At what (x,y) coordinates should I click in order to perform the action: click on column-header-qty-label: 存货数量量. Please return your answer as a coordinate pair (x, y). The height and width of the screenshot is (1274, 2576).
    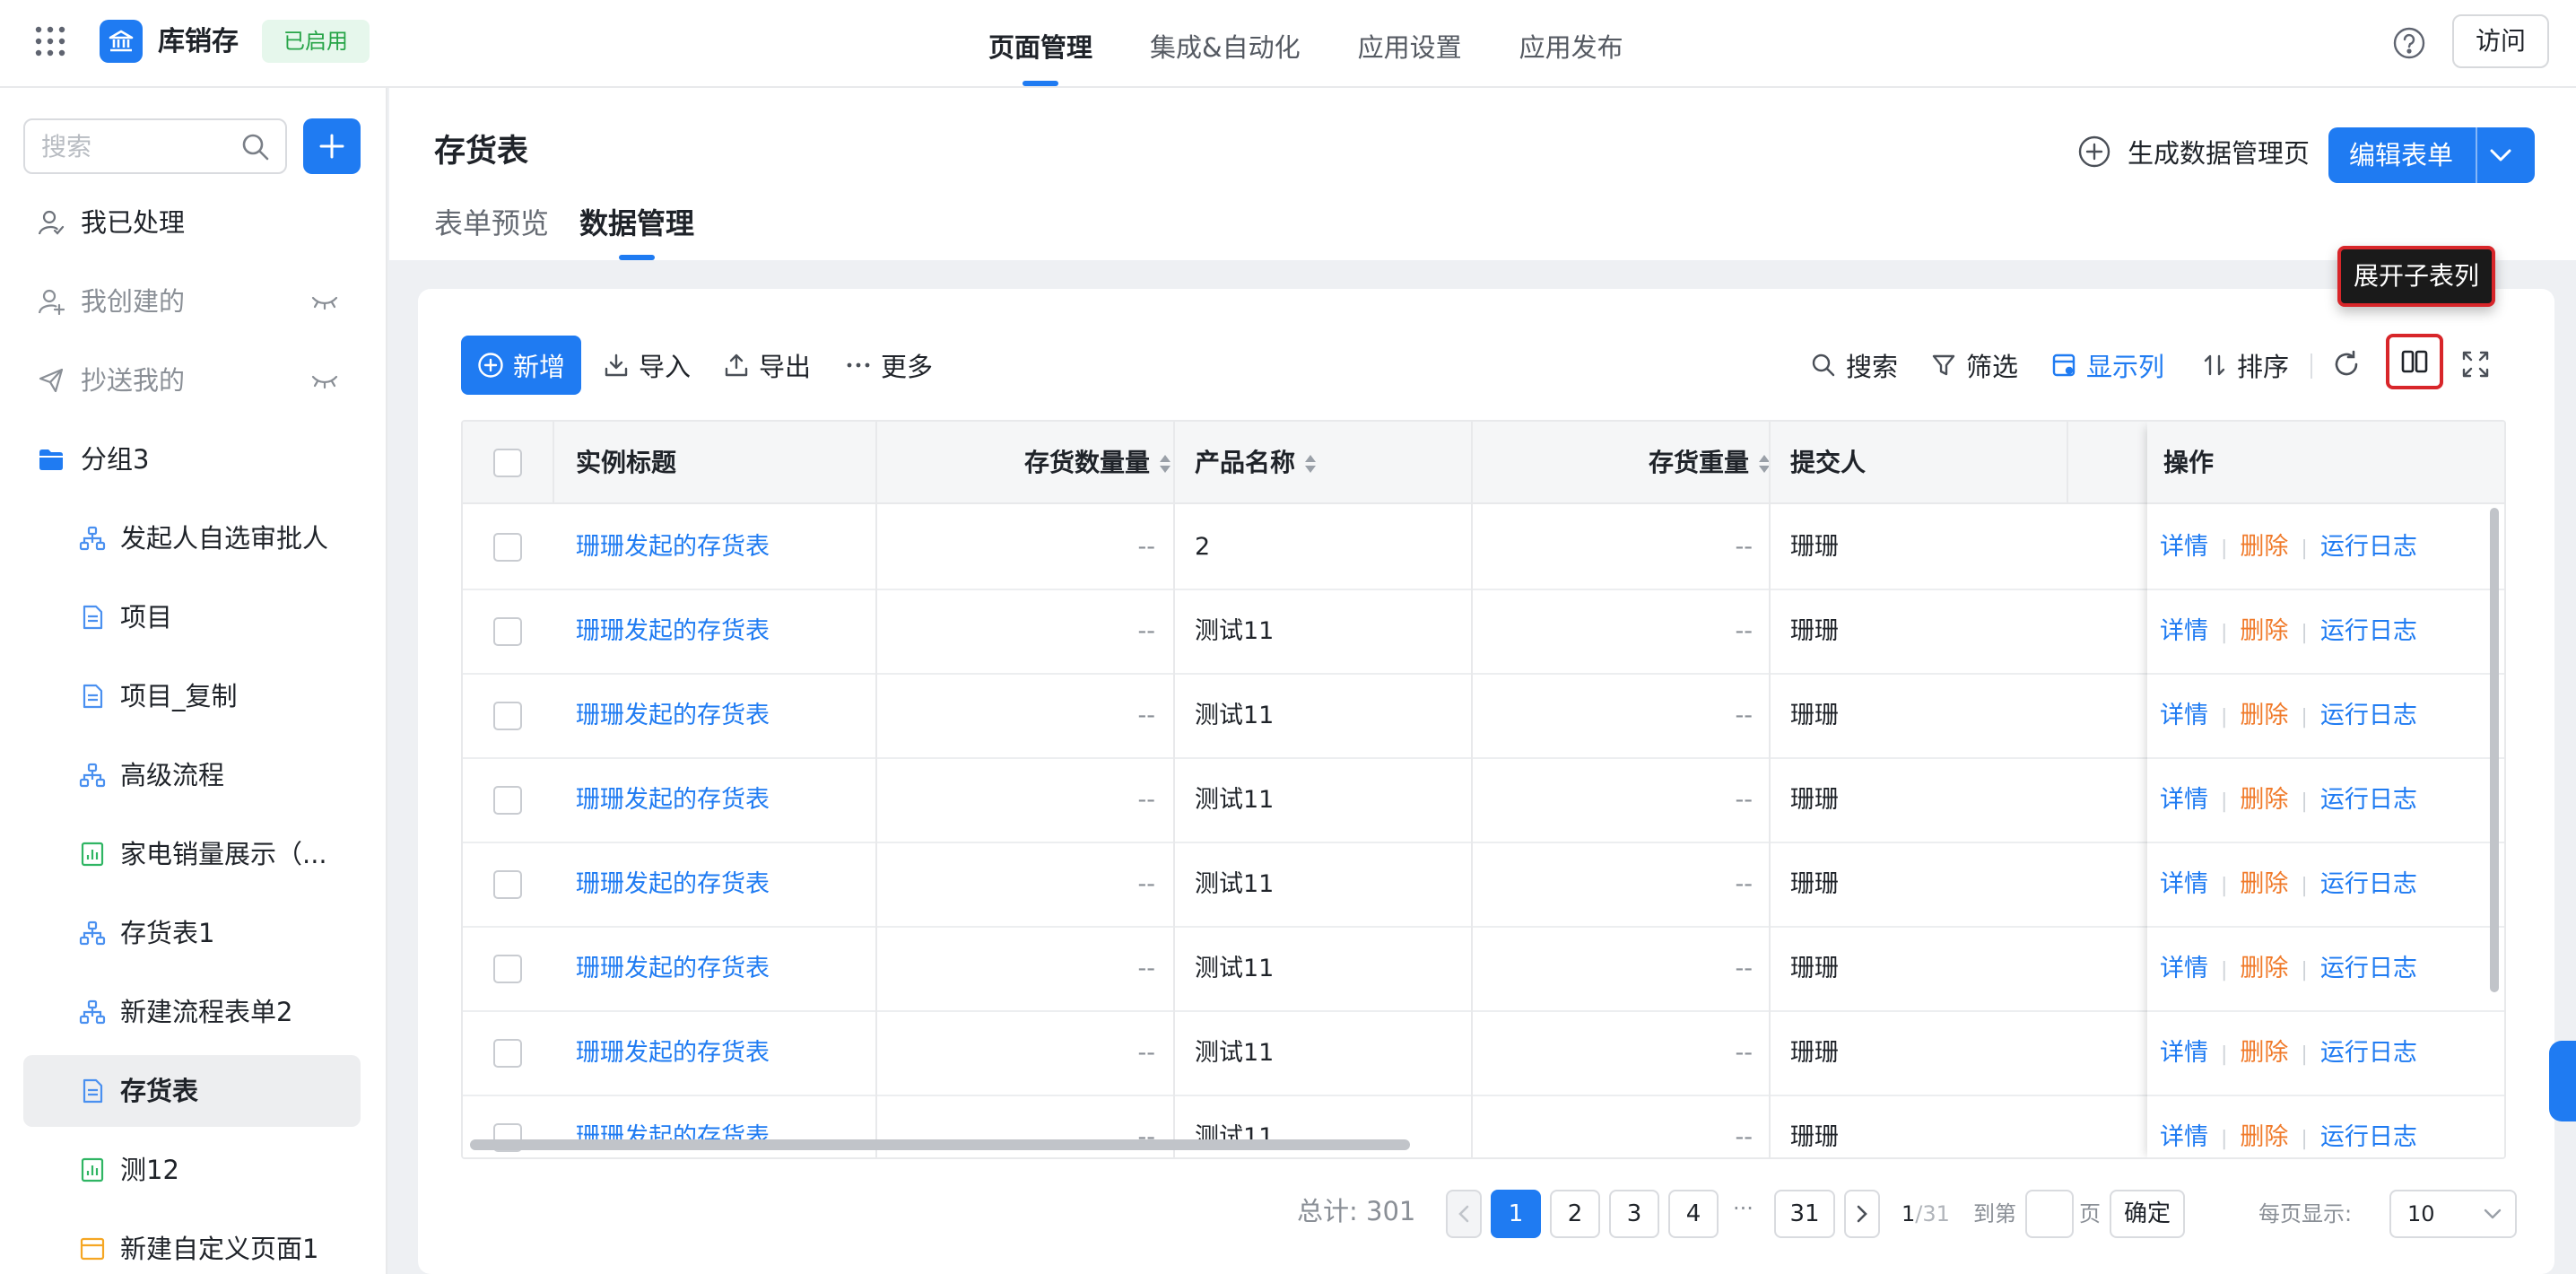
    Looking at the image, I should click on (1086, 462).